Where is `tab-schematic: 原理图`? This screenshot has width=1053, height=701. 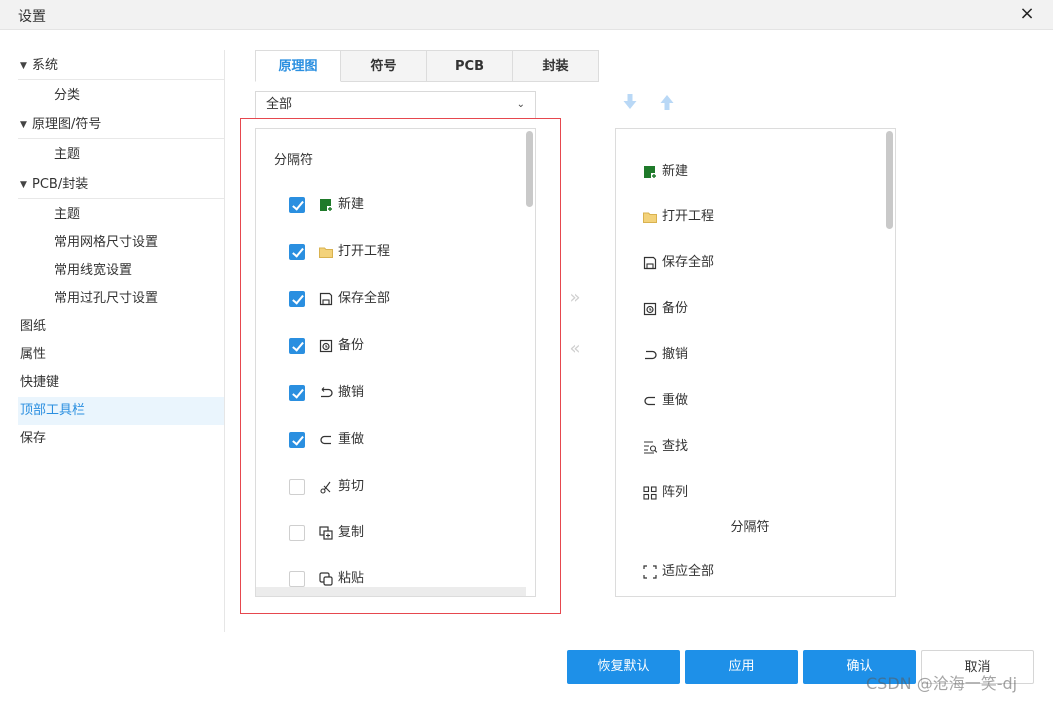 tab-schematic: 原理图 is located at coordinates (298, 66).